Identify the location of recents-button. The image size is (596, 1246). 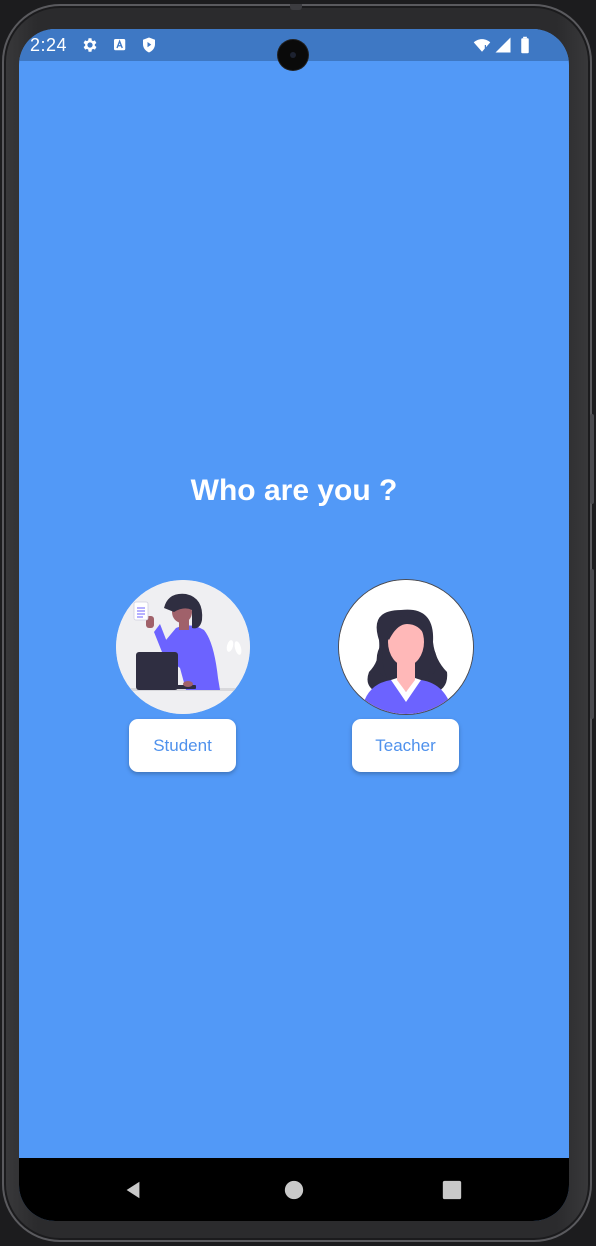
(452, 1189).